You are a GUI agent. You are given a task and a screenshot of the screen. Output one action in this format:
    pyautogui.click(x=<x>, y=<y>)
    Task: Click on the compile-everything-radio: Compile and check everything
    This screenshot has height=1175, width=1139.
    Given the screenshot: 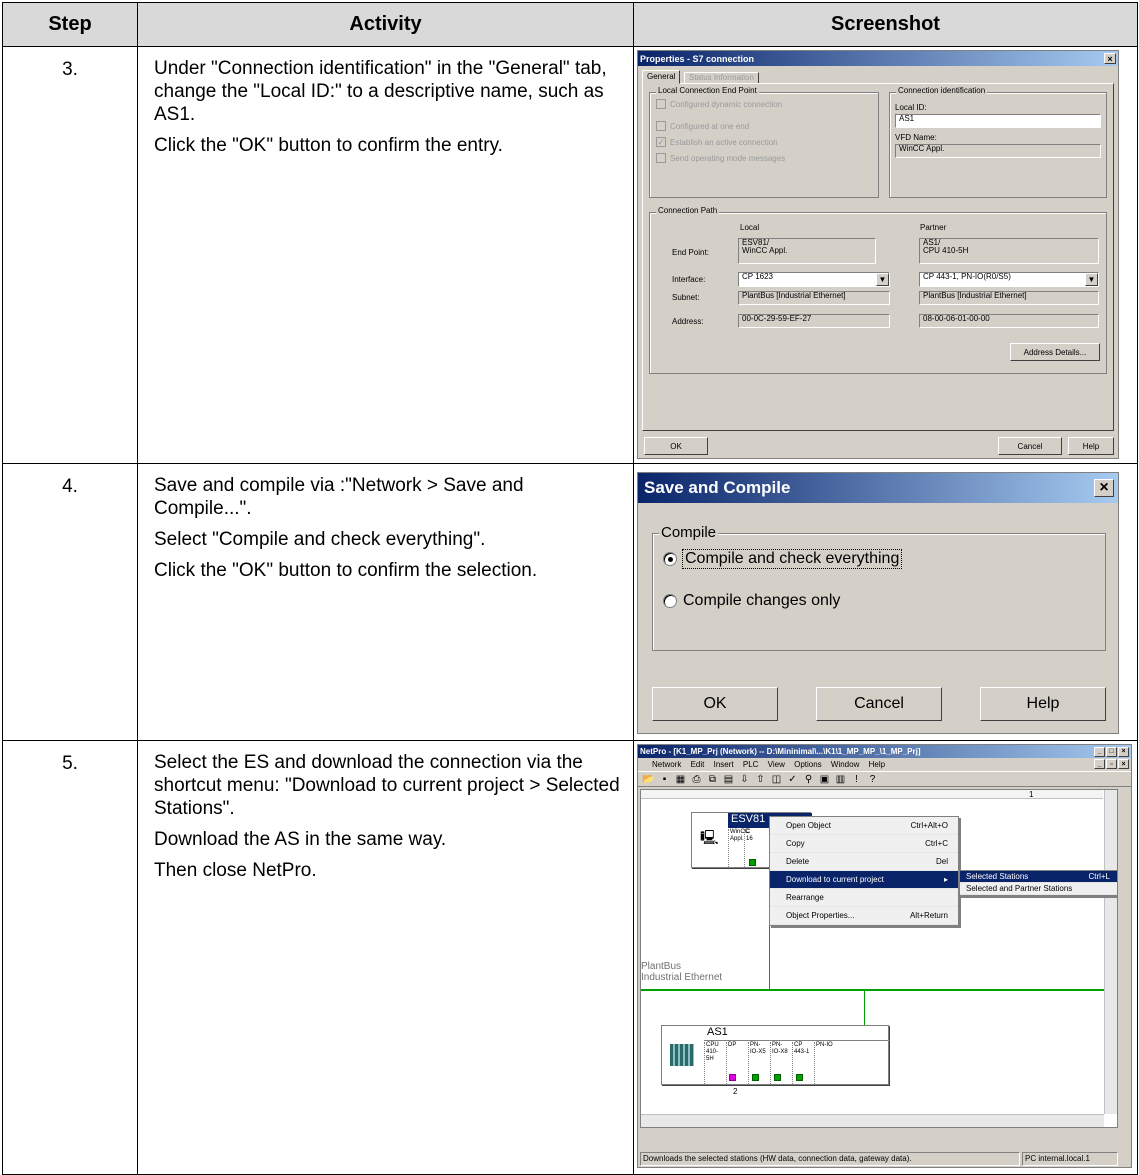 What is the action you would take?
    pyautogui.click(x=783, y=559)
    